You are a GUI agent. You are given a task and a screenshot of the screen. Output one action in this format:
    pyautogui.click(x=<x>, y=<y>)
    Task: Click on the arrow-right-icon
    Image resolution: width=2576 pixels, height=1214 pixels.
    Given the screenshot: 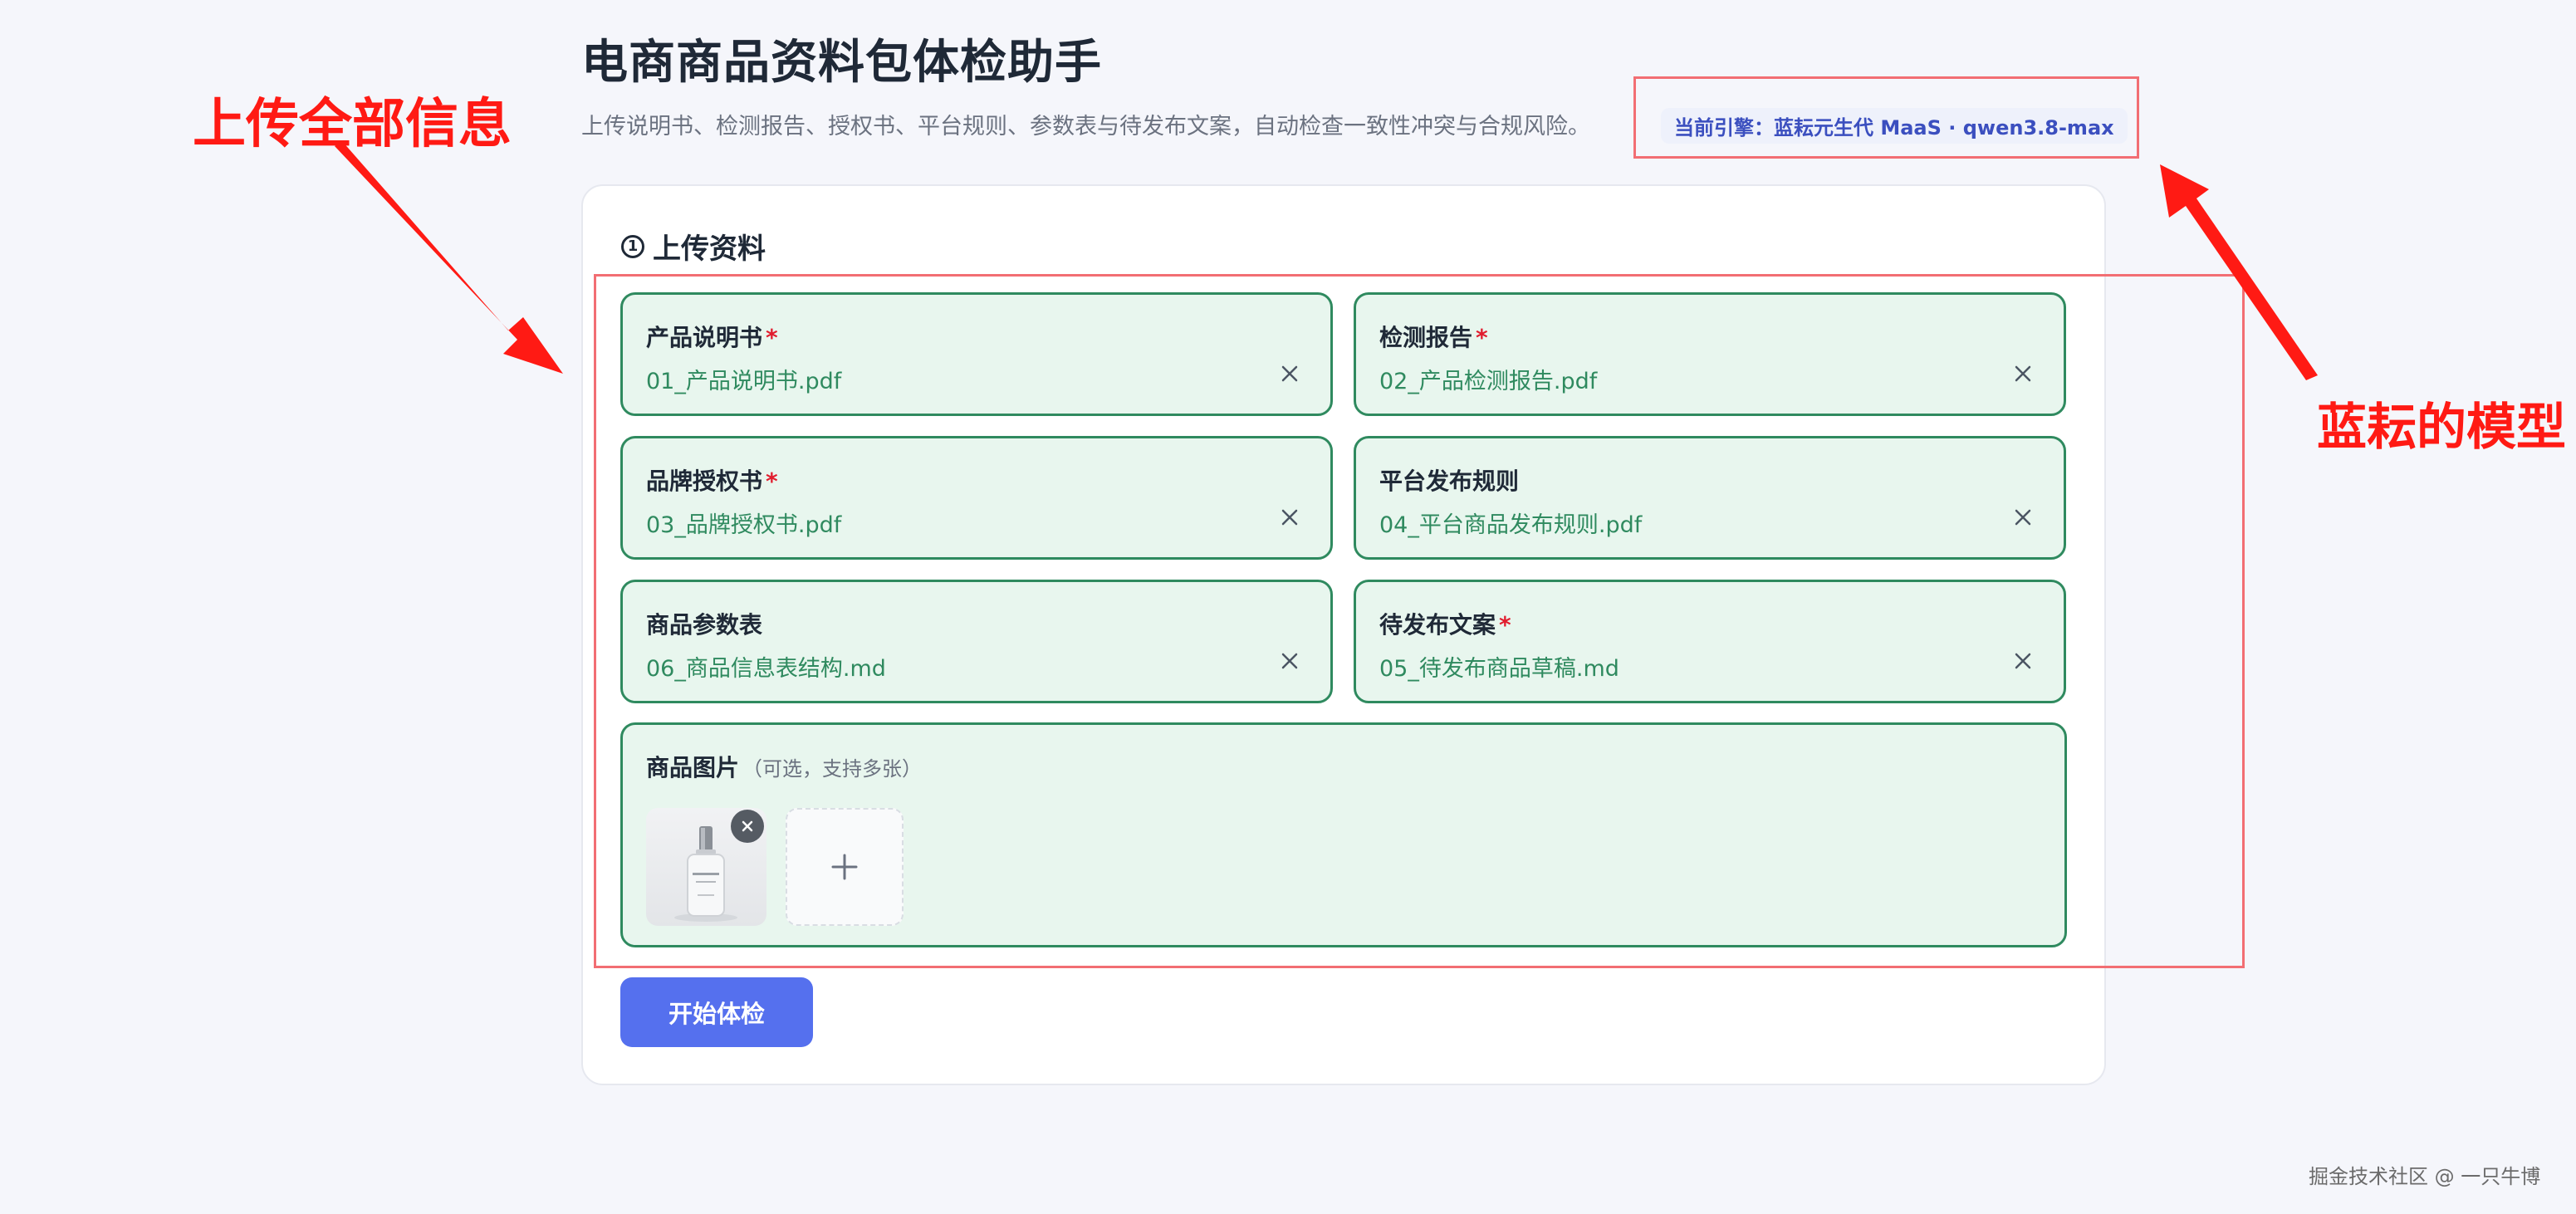 What is the action you would take?
    pyautogui.click(x=2239, y=272)
    